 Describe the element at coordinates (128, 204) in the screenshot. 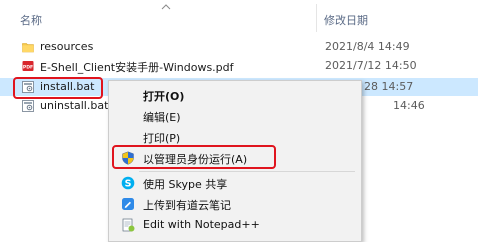

I see `youdao-note-icon` at that location.